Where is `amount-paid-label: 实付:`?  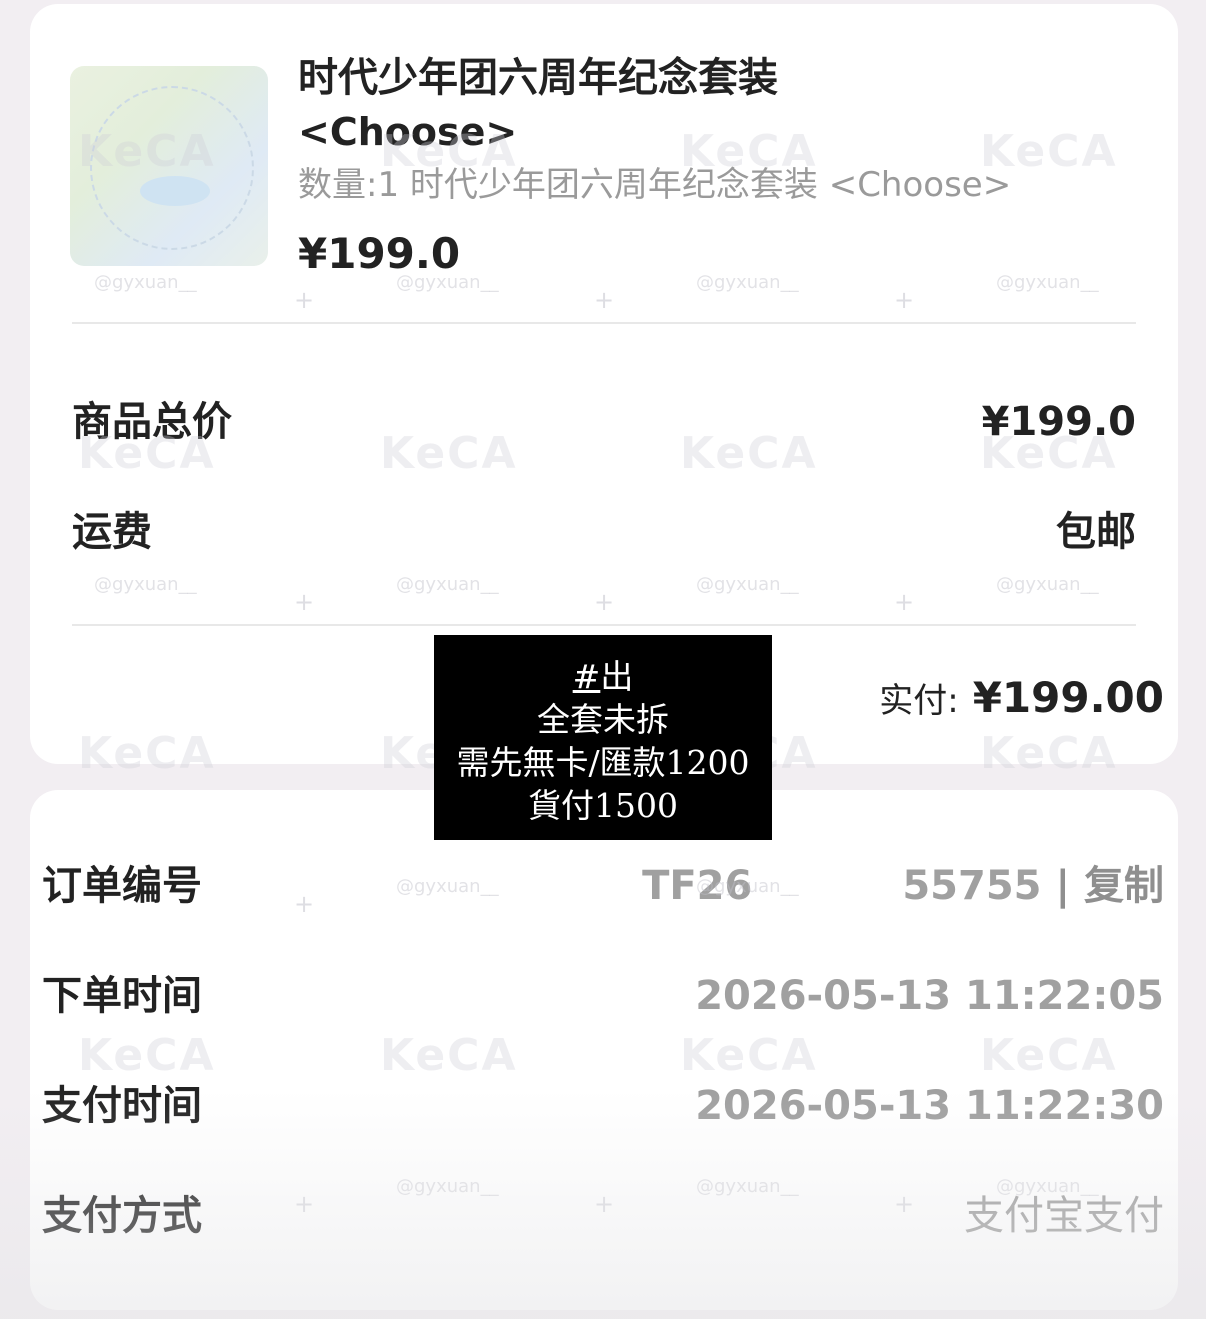 amount-paid-label: 实付: is located at coordinates (919, 701).